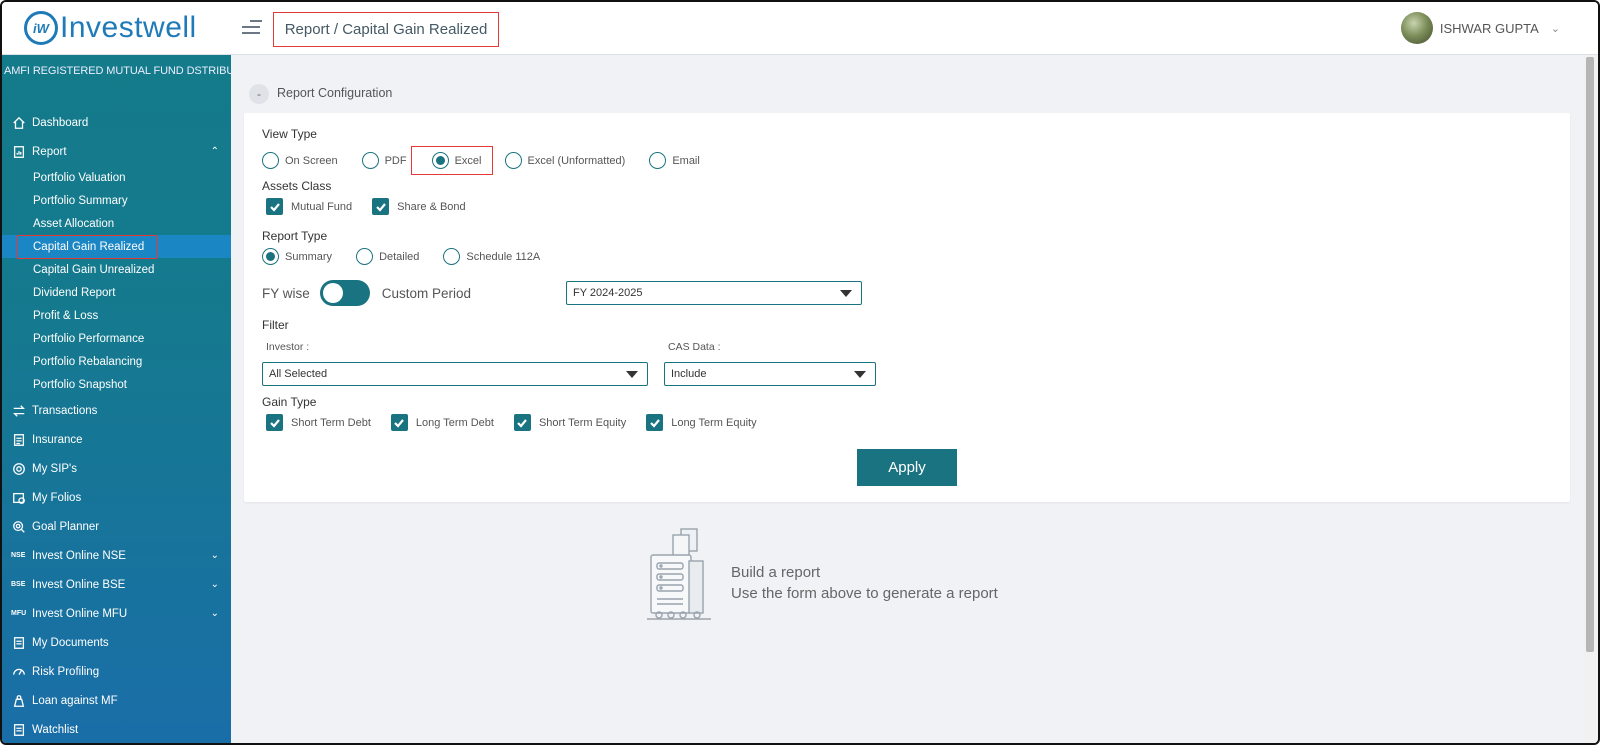 This screenshot has width=1600, height=745. What do you see at coordinates (576, 160) in the screenshot?
I see `option-label: Excel (Unformatted)` at bounding box center [576, 160].